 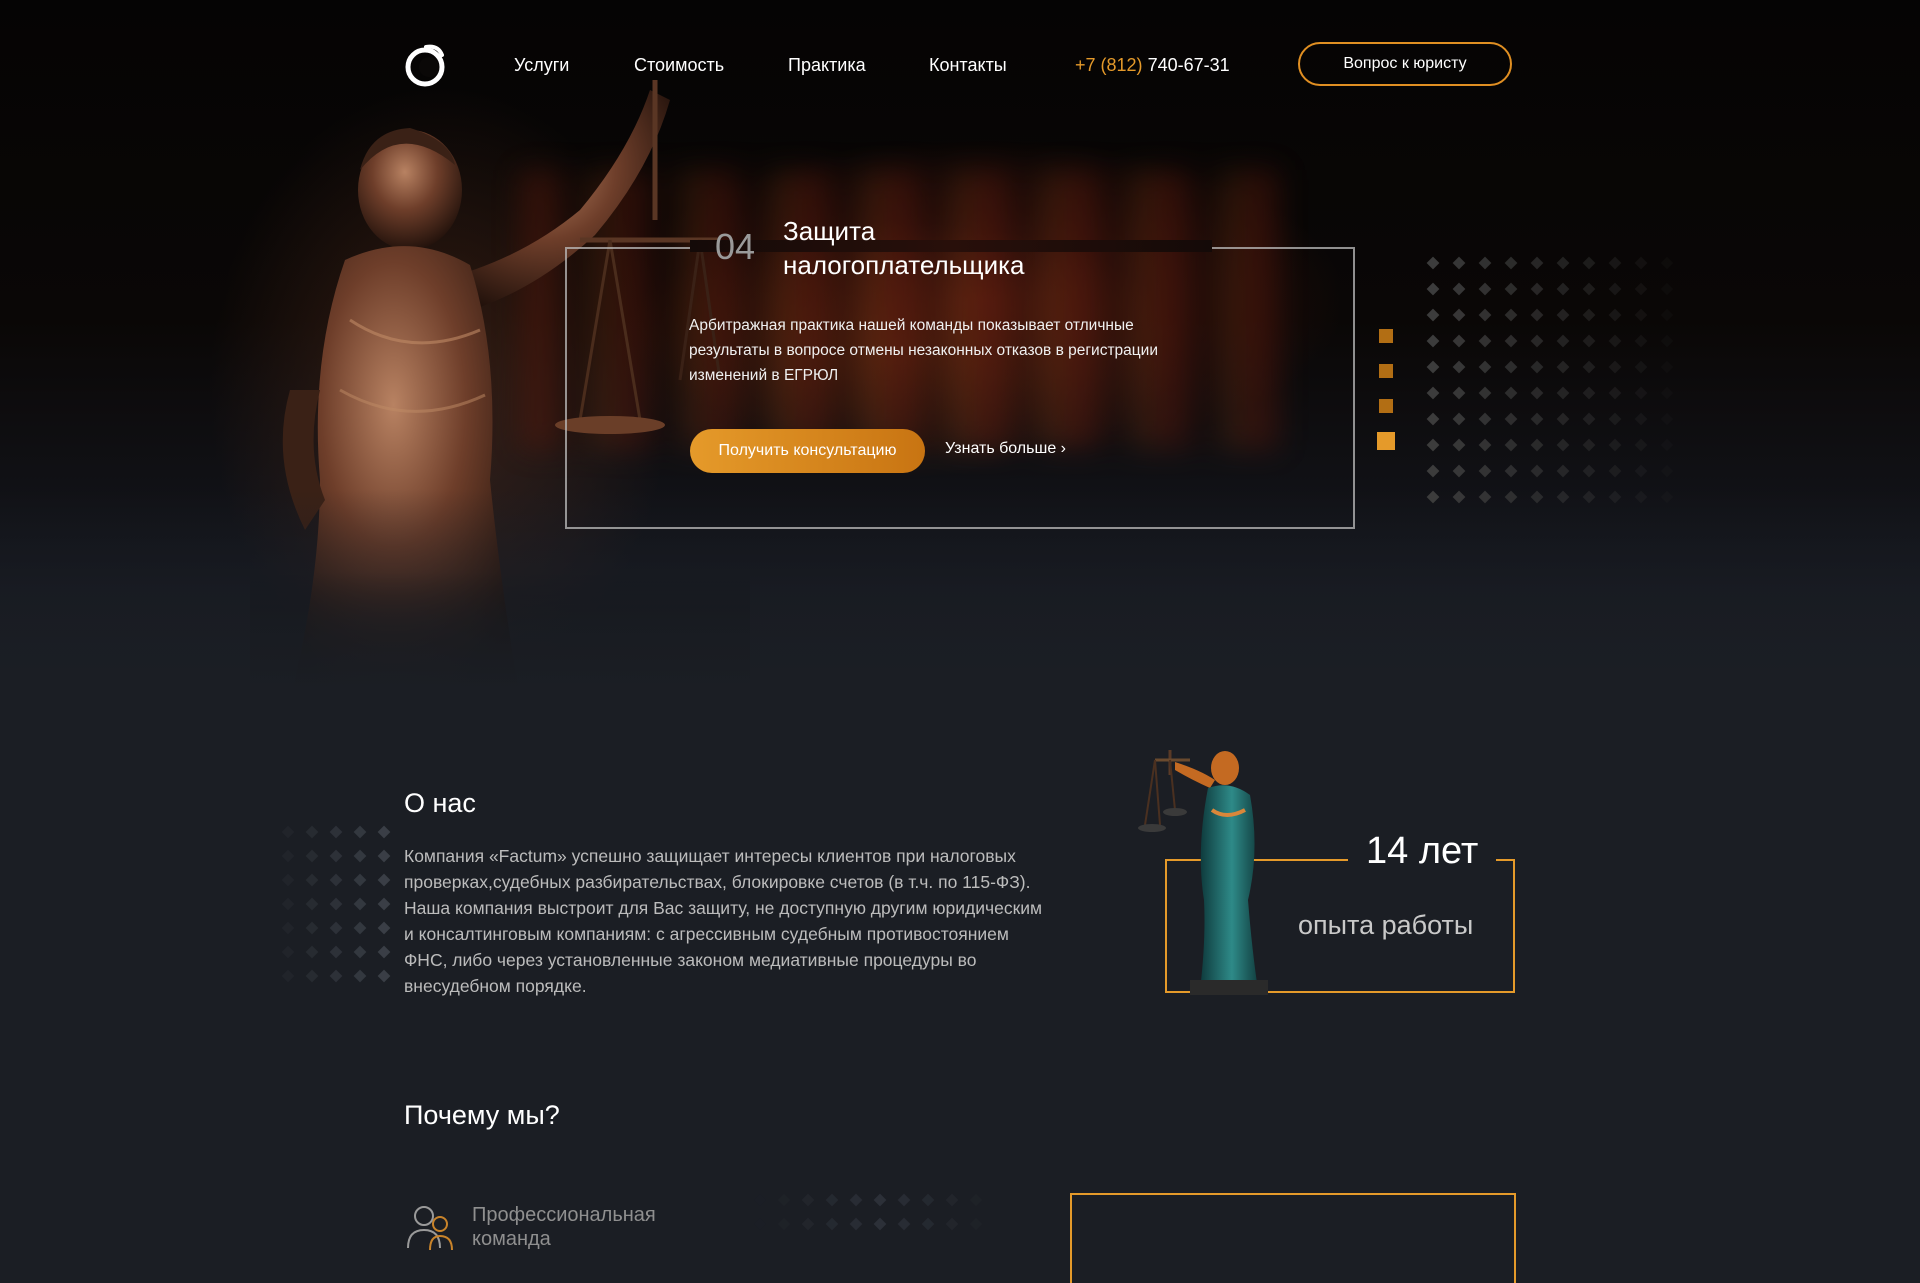 What do you see at coordinates (968, 65) in the screenshot?
I see `nav-contacts: Контакты` at bounding box center [968, 65].